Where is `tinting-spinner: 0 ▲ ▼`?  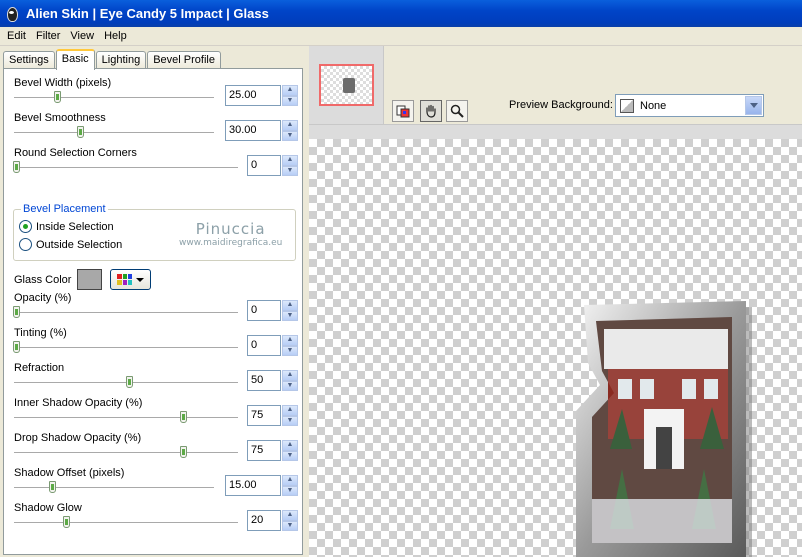
tinting-spinner: 0 ▲ ▼ is located at coordinates (272, 345).